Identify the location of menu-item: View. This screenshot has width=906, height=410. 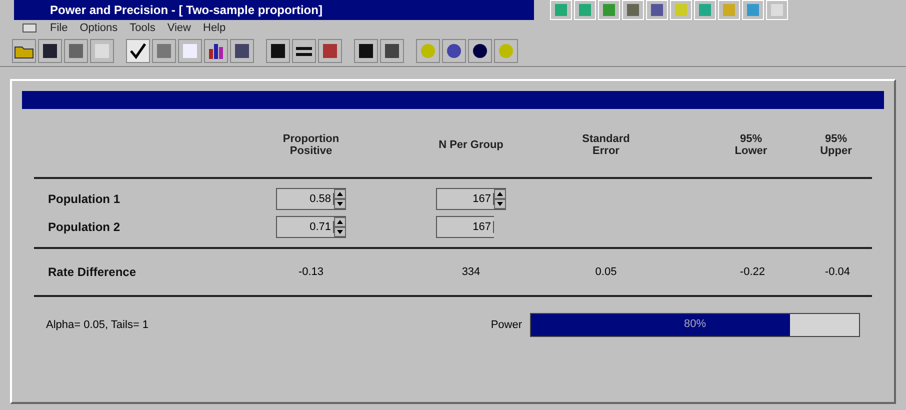
(179, 28).